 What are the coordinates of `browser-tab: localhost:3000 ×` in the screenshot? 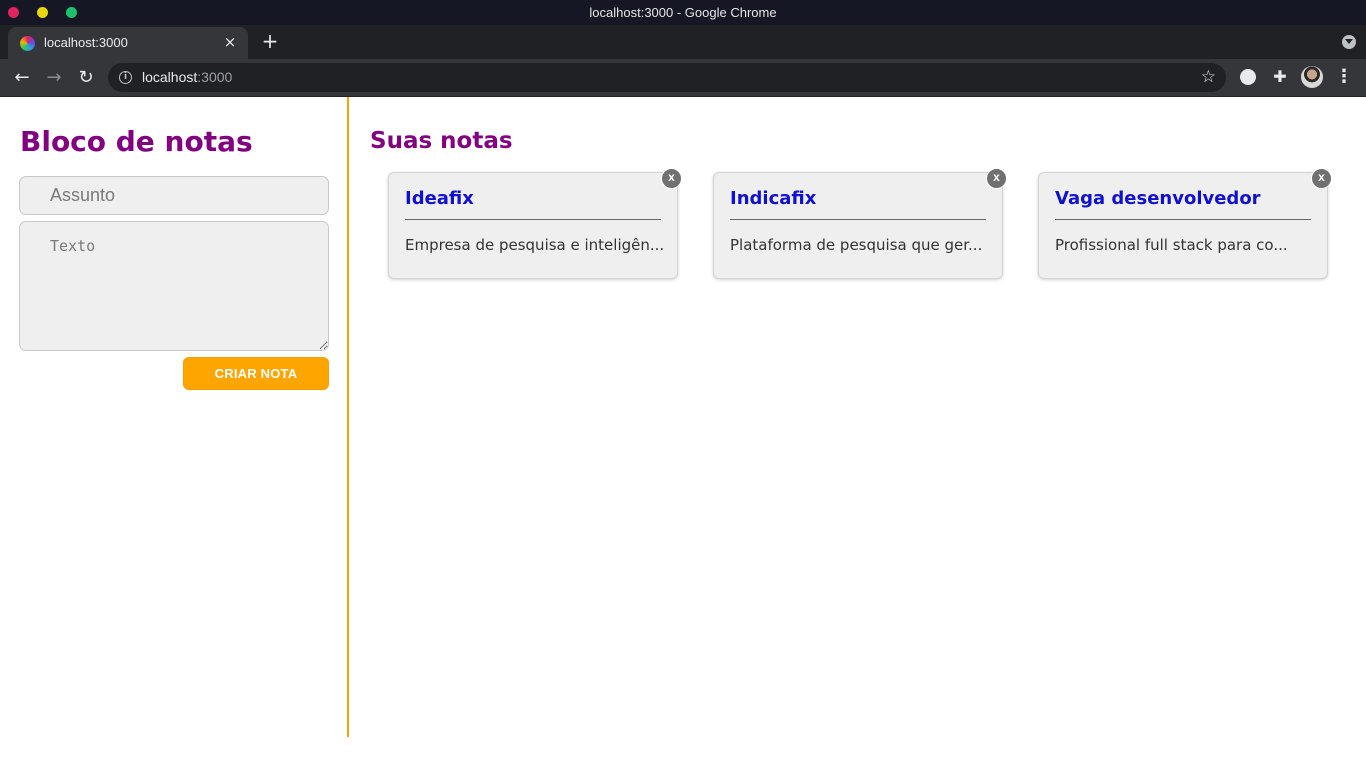 It's located at (128, 43).